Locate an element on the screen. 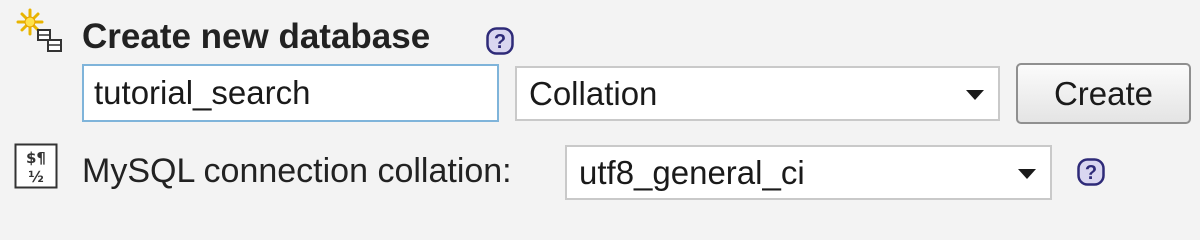 The image size is (1200, 240). database-name-input is located at coordinates (290, 93).